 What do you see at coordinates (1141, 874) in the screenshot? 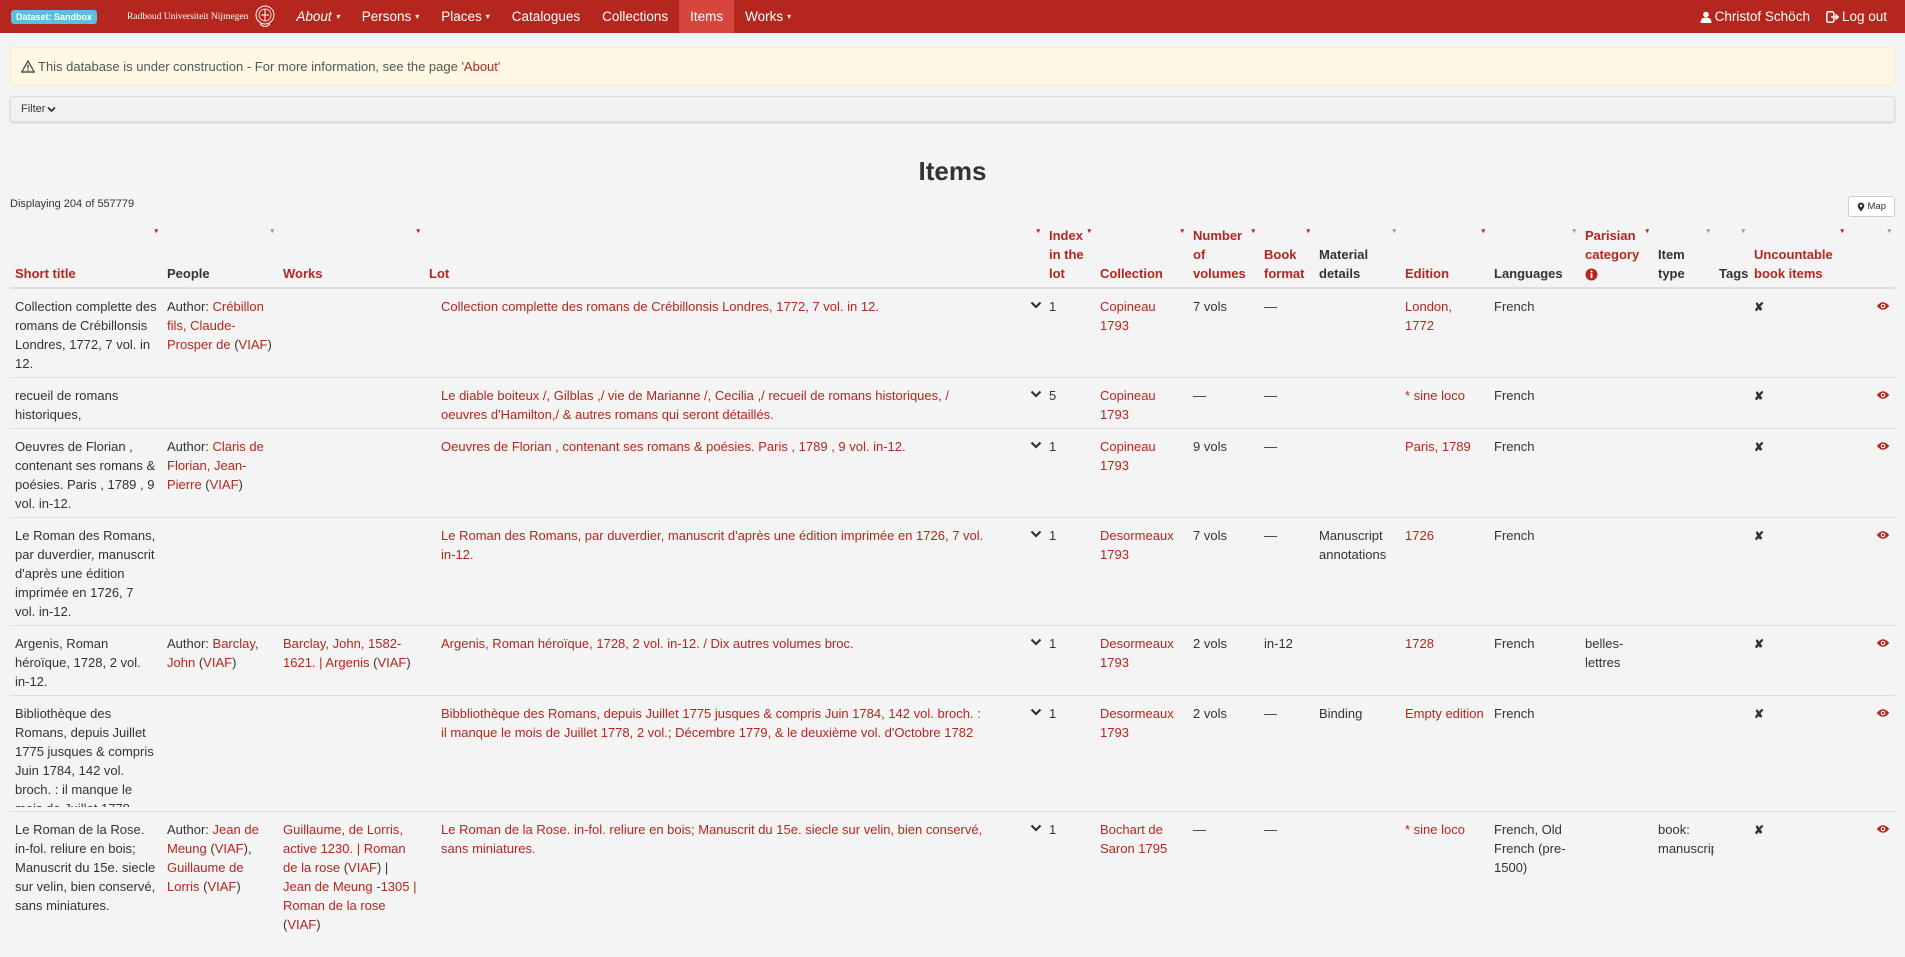
I see `cell-collection: Bochart de Saron 1795` at bounding box center [1141, 874].